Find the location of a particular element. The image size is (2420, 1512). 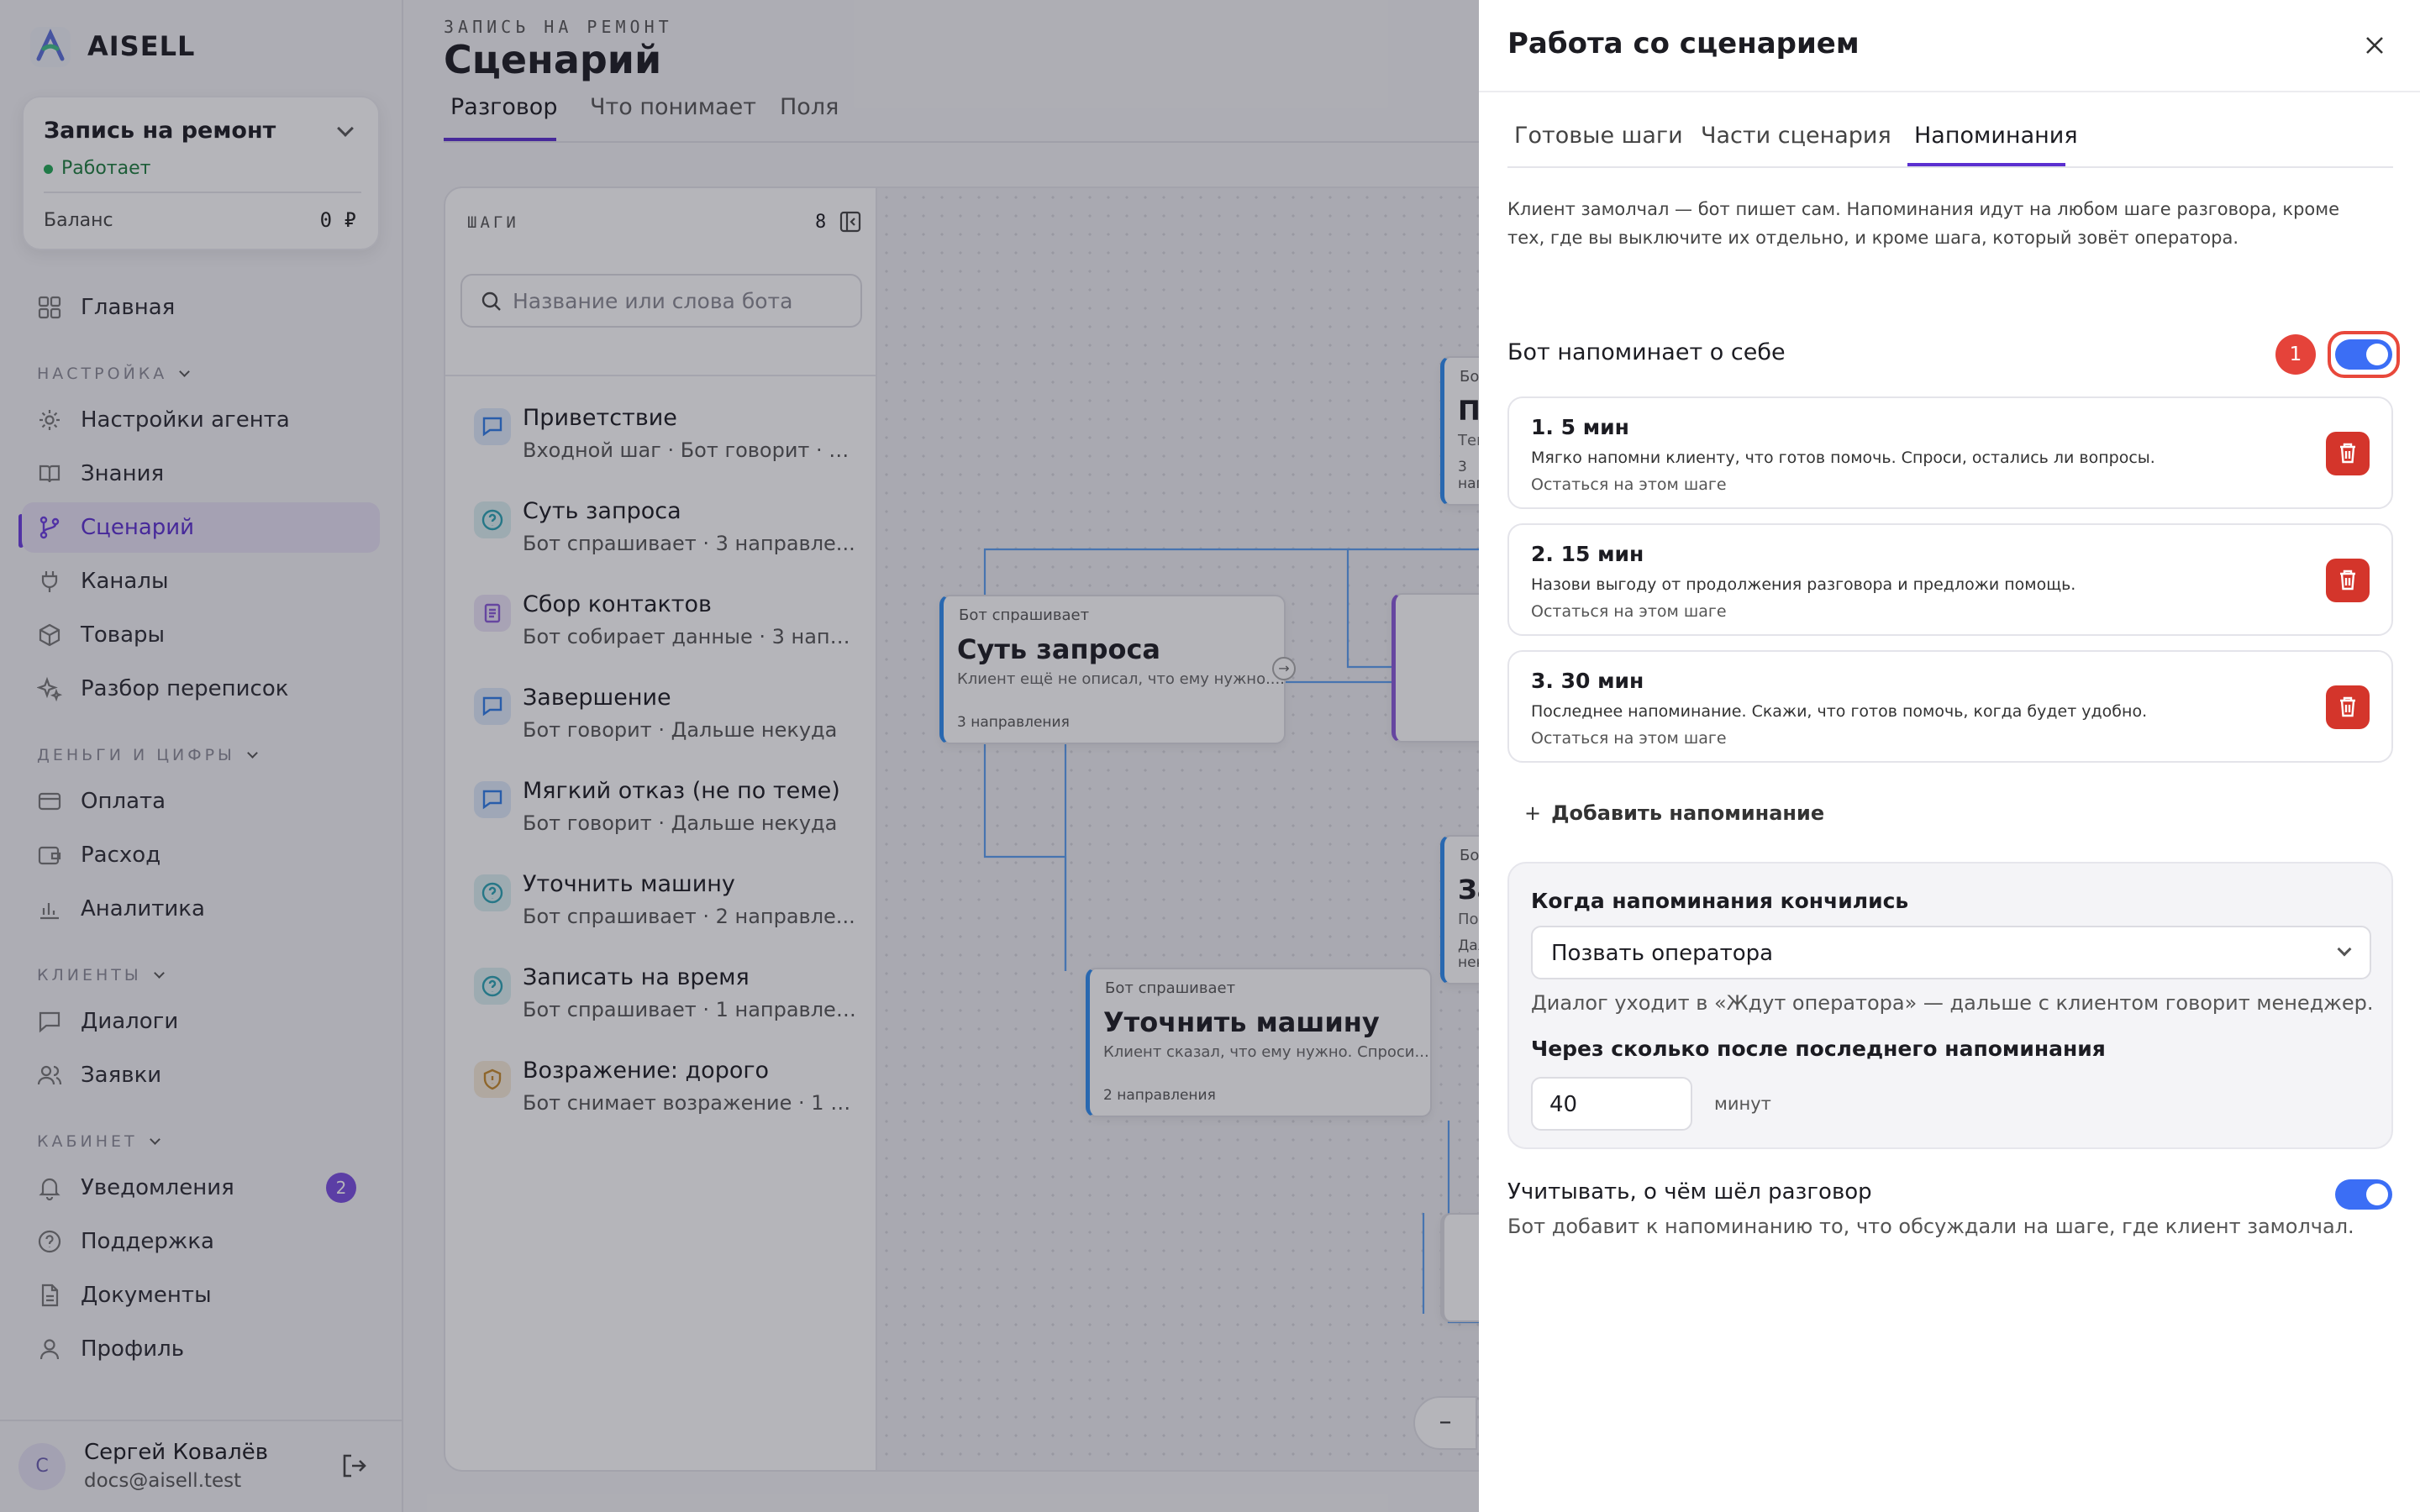

end-action-value: Позвать оператора is located at coordinates (1662, 953).